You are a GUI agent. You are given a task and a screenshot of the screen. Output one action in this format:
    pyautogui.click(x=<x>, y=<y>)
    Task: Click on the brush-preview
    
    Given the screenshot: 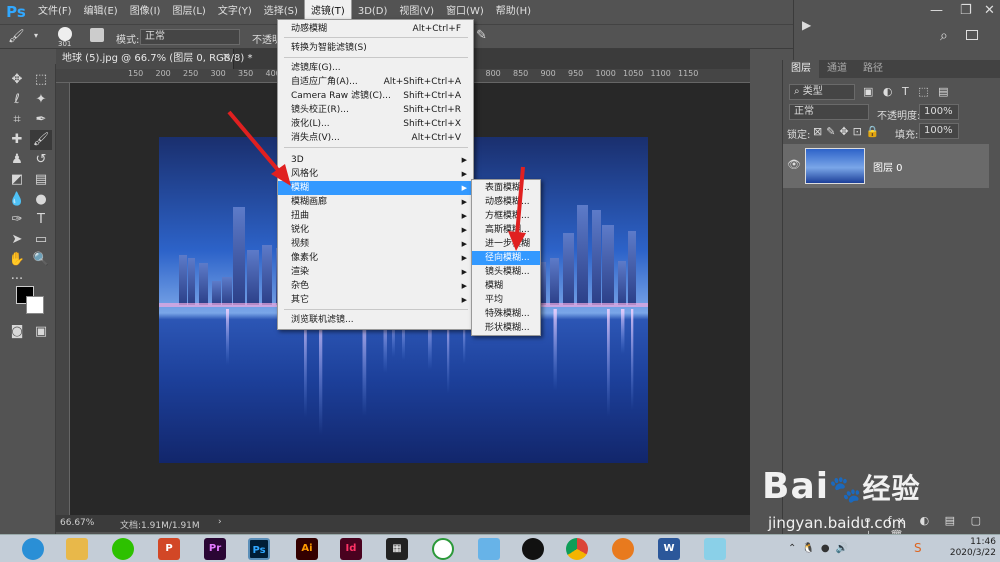 What is the action you would take?
    pyautogui.click(x=65, y=34)
    